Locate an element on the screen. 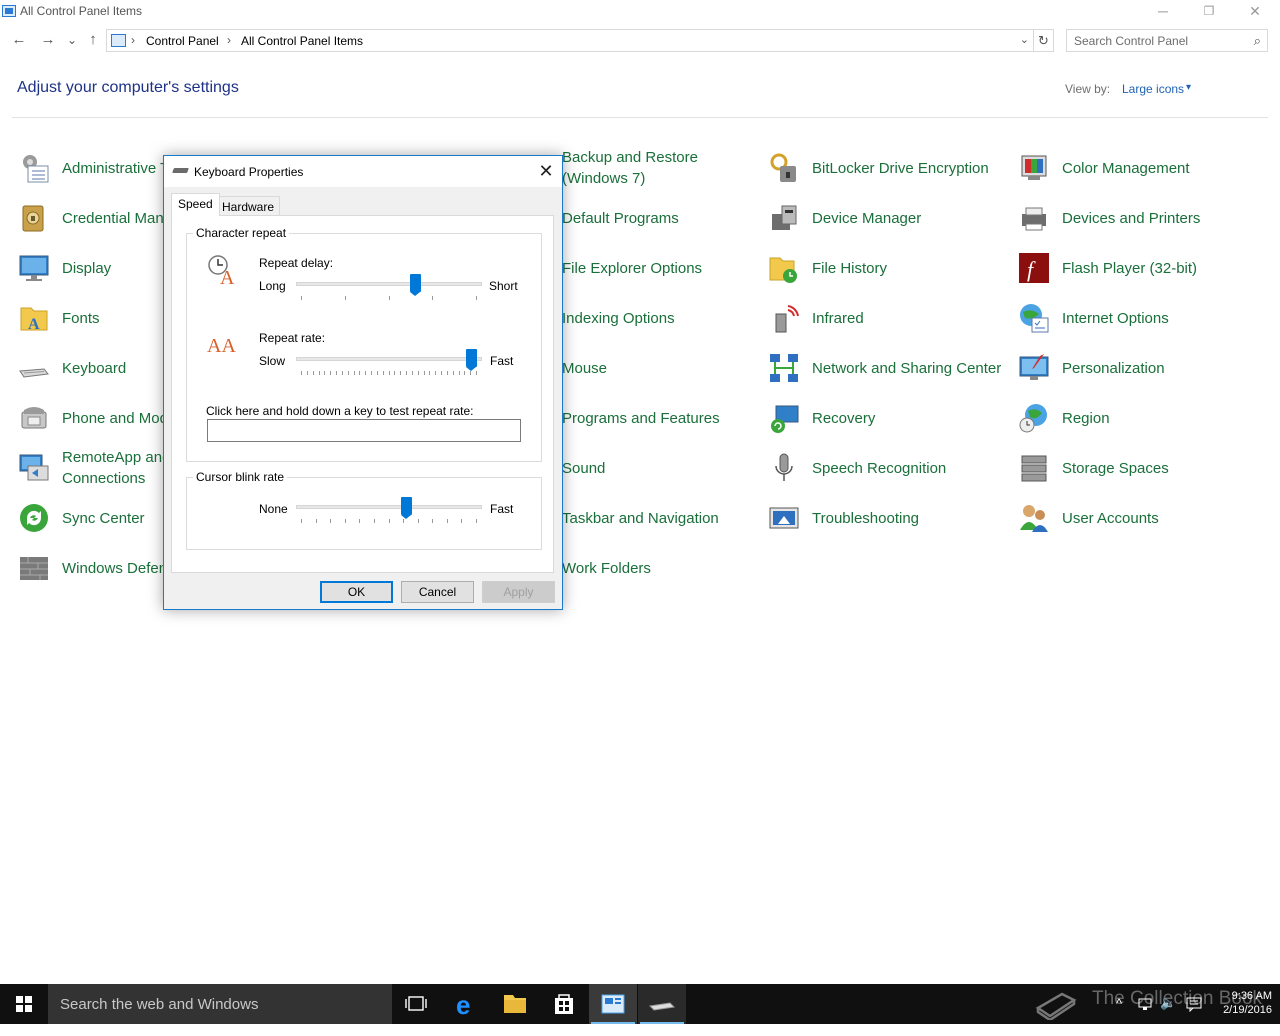 This screenshot has width=1280, height=1036. repeat-delay-slider is located at coordinates (389, 287).